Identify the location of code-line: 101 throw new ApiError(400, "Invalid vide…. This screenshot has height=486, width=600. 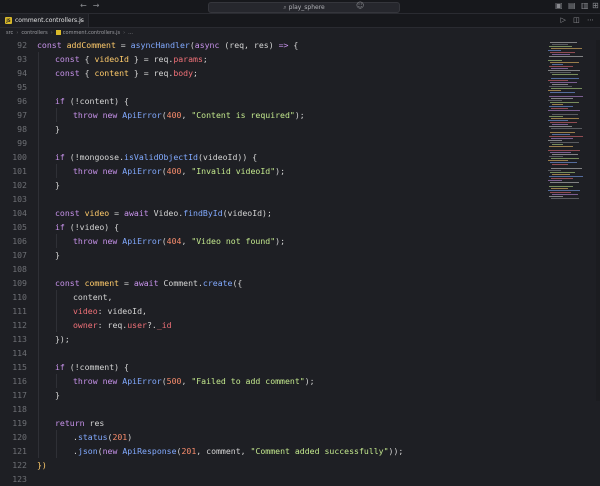
(272, 171).